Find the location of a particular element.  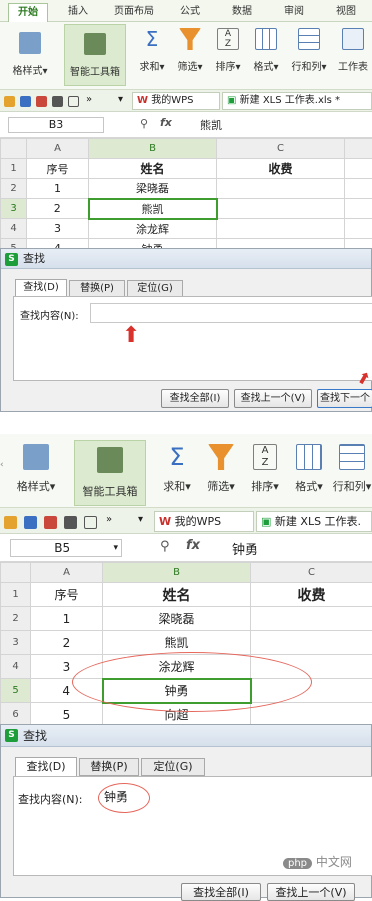

ribbon-scroll-left-icon: ‹ is located at coordinates (2, 465).